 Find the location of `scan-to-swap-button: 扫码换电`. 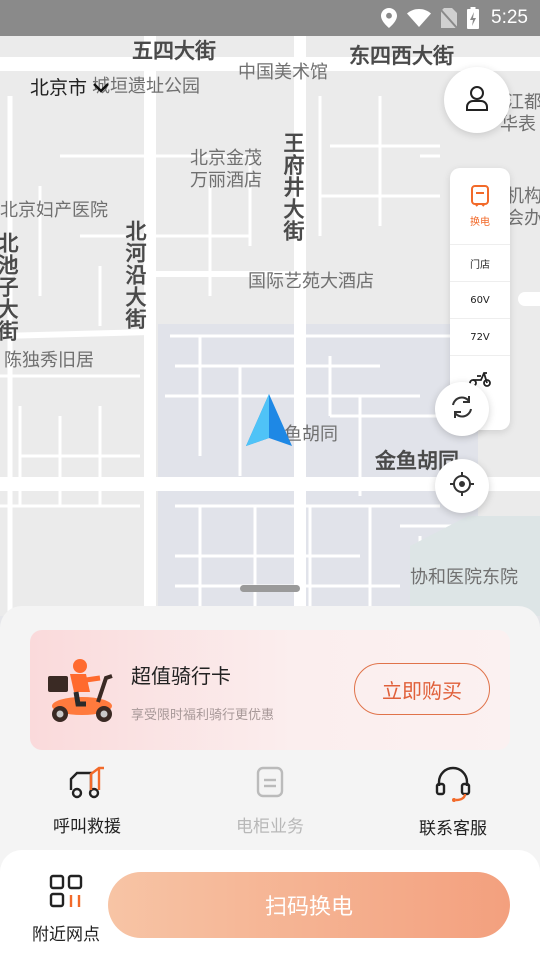

scan-to-swap-button: 扫码换电 is located at coordinates (309, 905).